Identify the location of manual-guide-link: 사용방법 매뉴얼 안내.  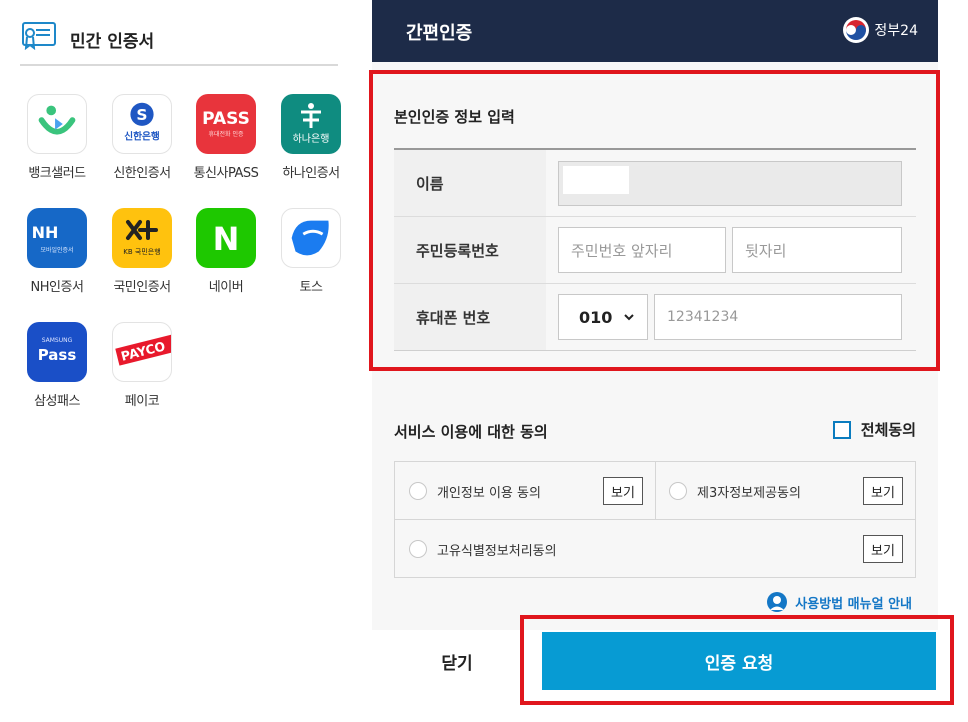
(838, 602).